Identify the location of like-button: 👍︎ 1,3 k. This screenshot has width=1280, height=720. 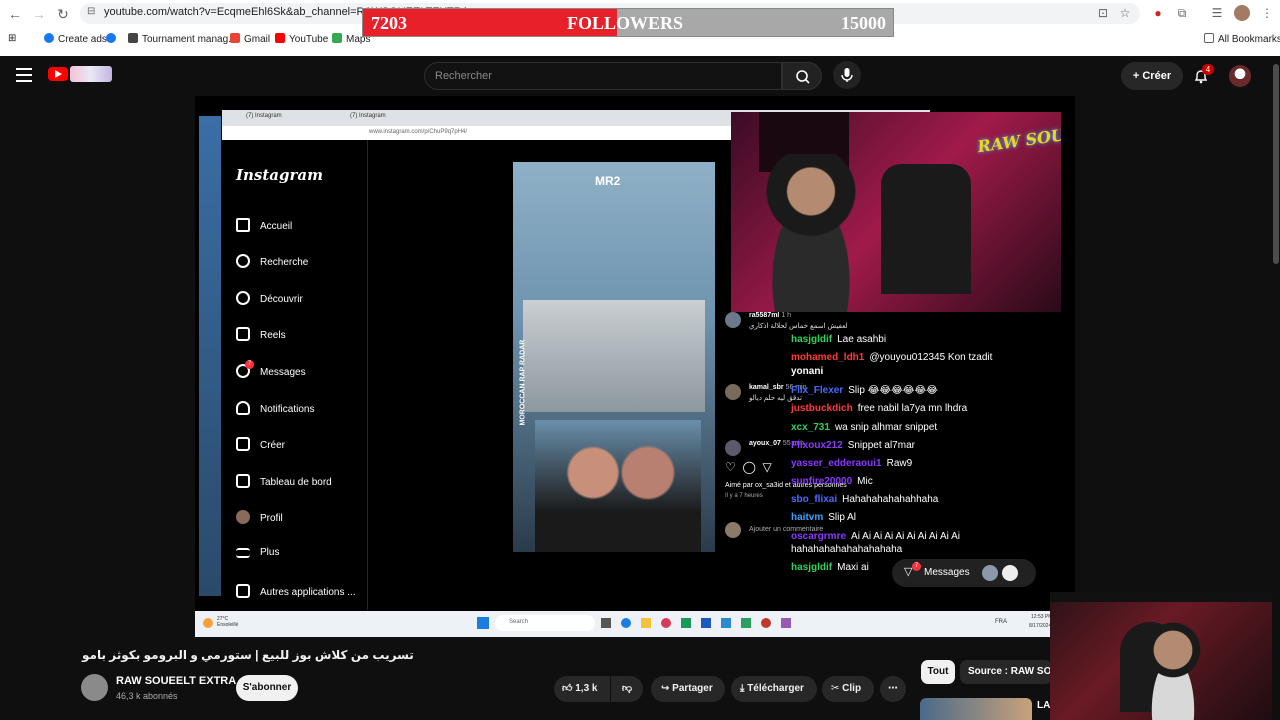
(582, 689).